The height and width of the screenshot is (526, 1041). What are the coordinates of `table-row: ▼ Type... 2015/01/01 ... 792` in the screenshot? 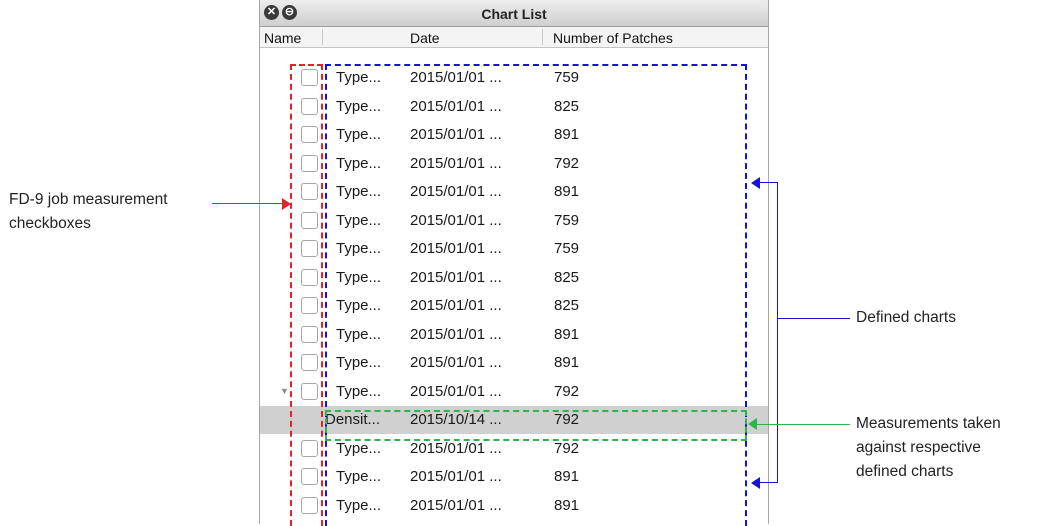 It's located at (514, 392).